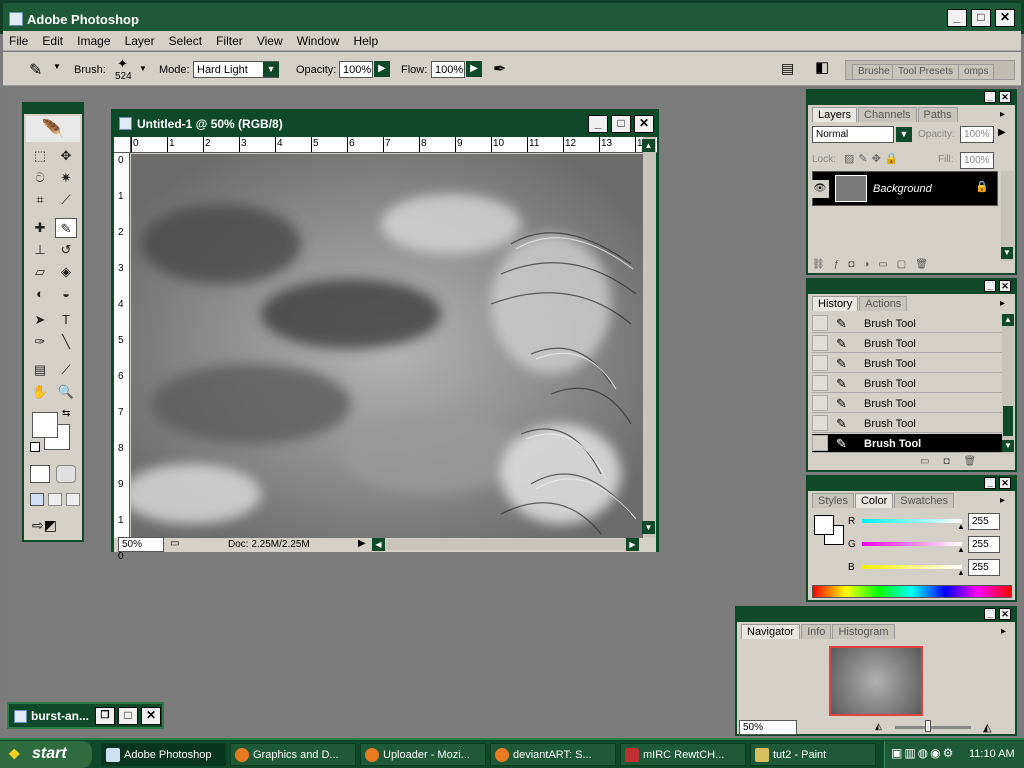 The height and width of the screenshot is (768, 1024). Describe the element at coordinates (151, 716) in the screenshot. I see `min-close-button: ✕` at that location.